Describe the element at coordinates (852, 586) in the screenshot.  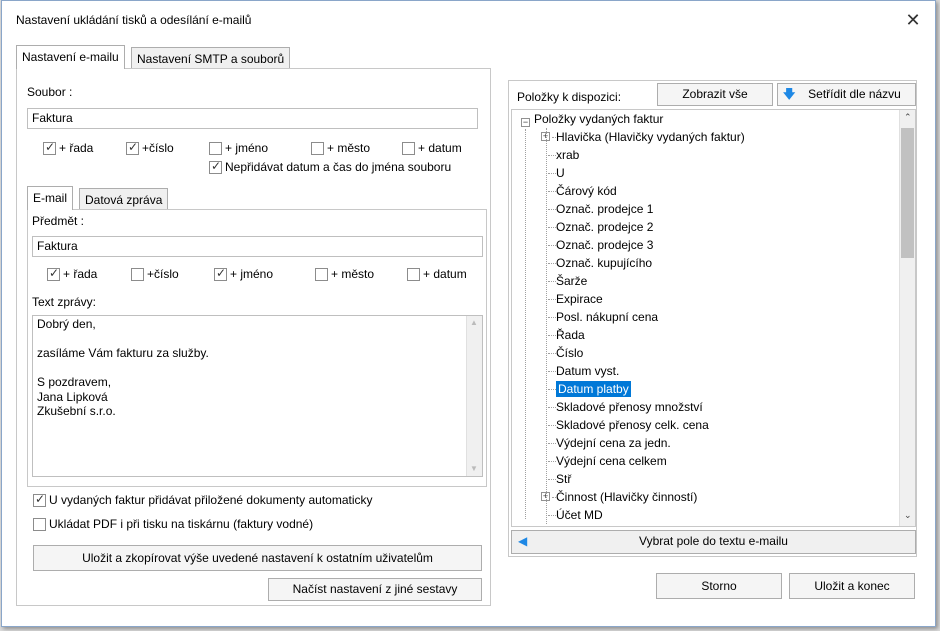
I see `save-and-close-button: Uložit a konec` at that location.